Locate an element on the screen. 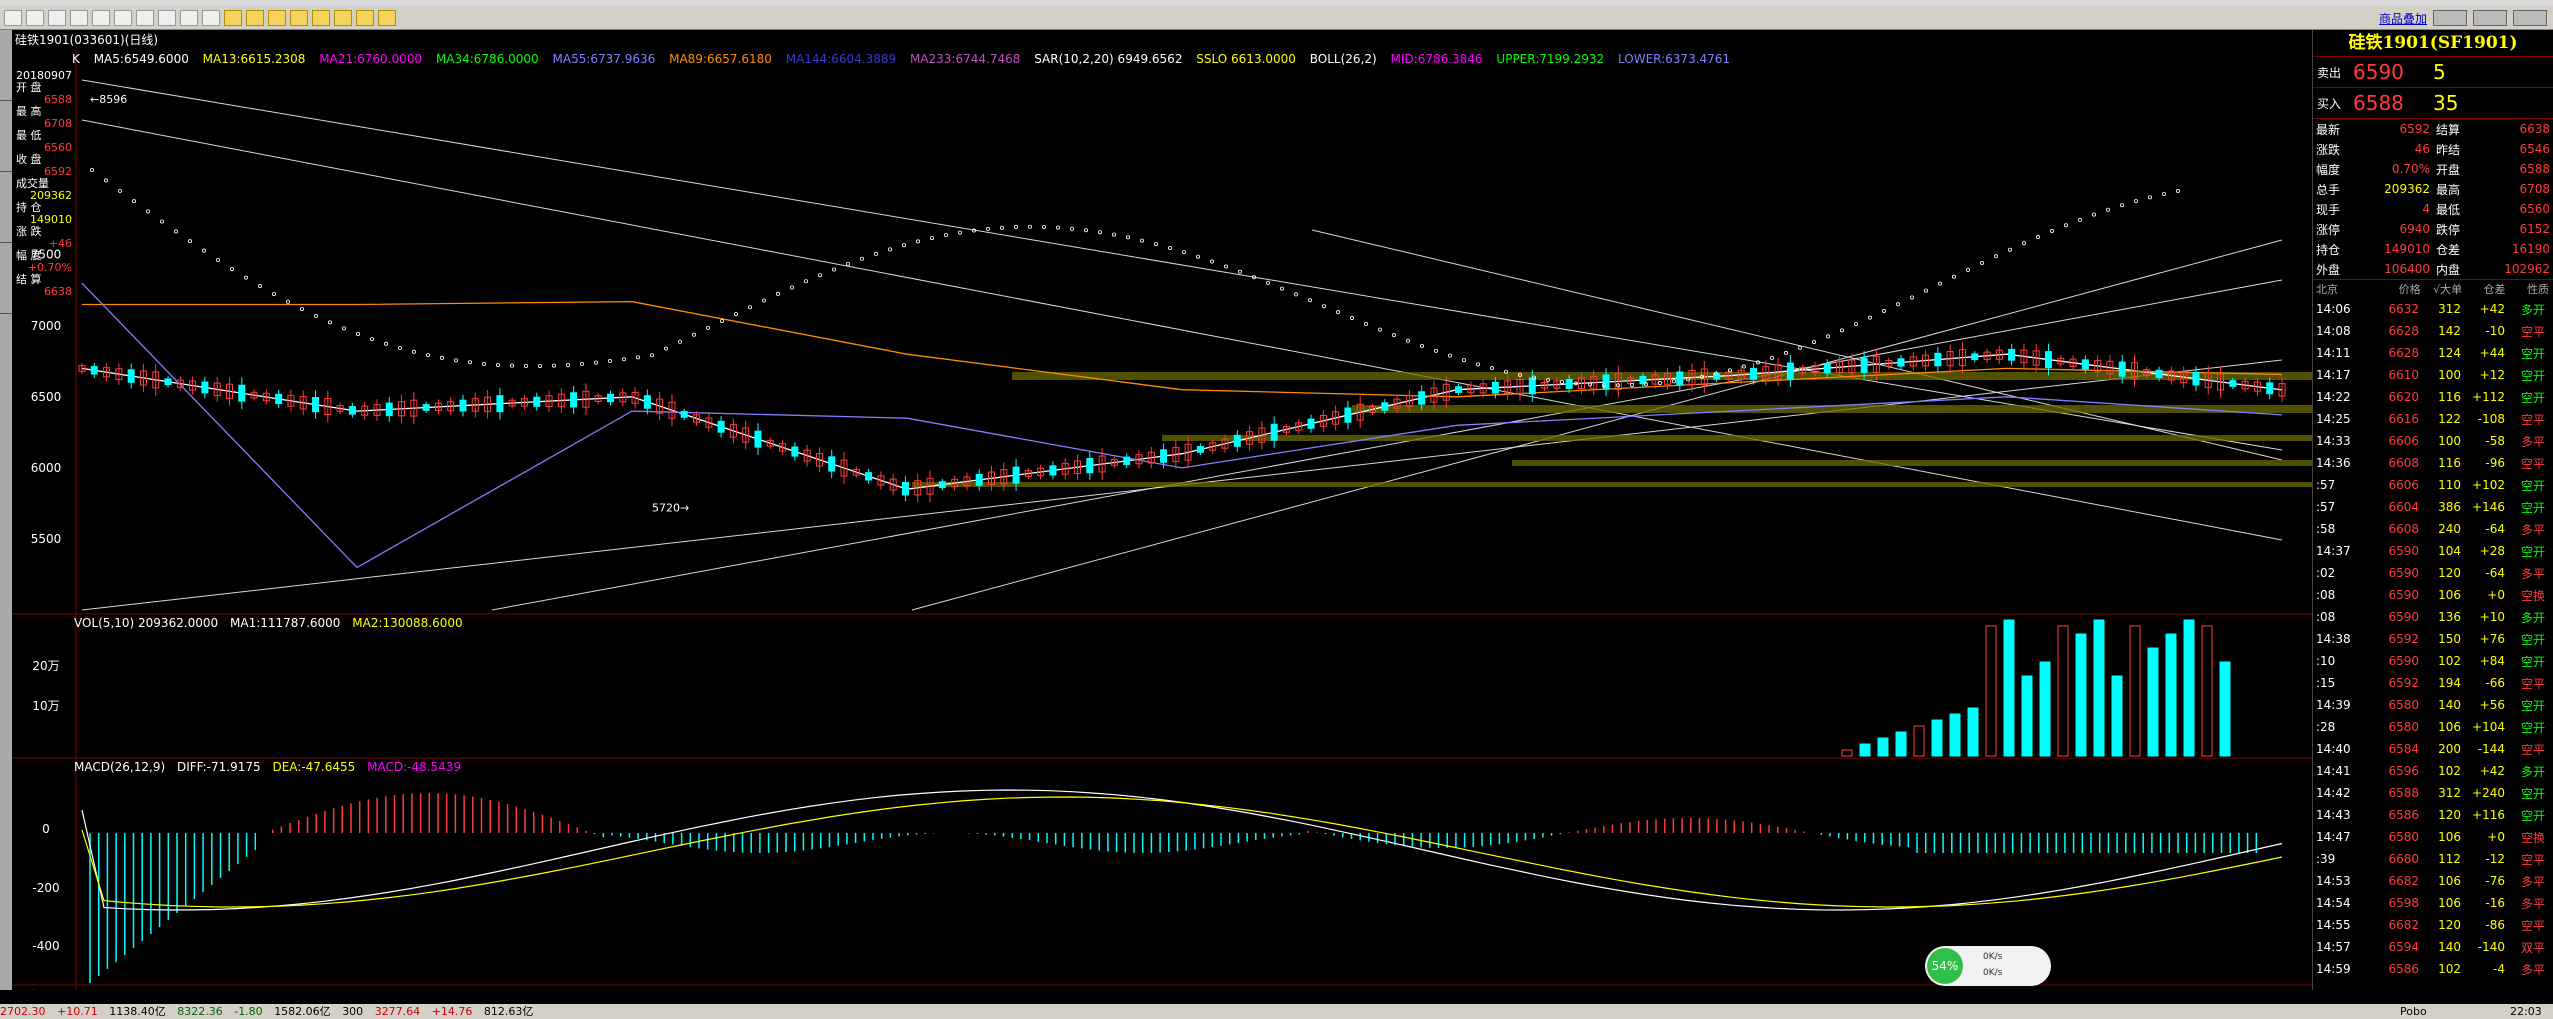 Image resolution: width=2553 pixels, height=1019 pixels. chart-icon is located at coordinates (145, 17).